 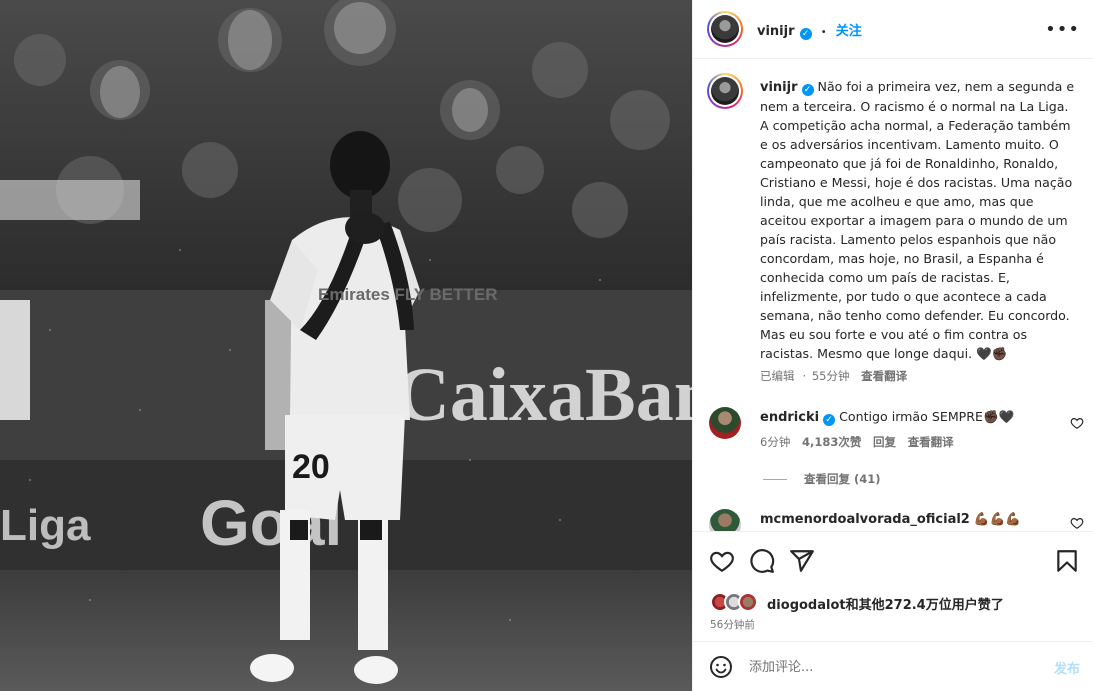 I want to click on author-avatar, so click(x=725, y=29).